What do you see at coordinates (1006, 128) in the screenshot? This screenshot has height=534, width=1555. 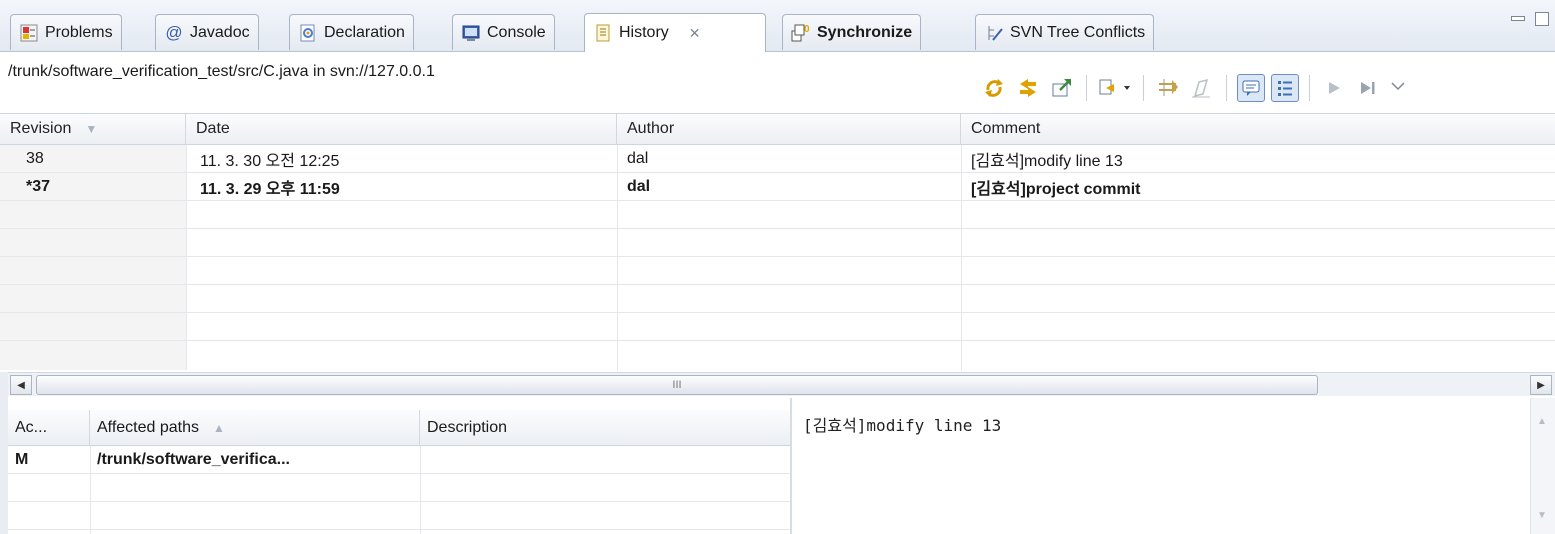 I see `column-header-label: Comment` at bounding box center [1006, 128].